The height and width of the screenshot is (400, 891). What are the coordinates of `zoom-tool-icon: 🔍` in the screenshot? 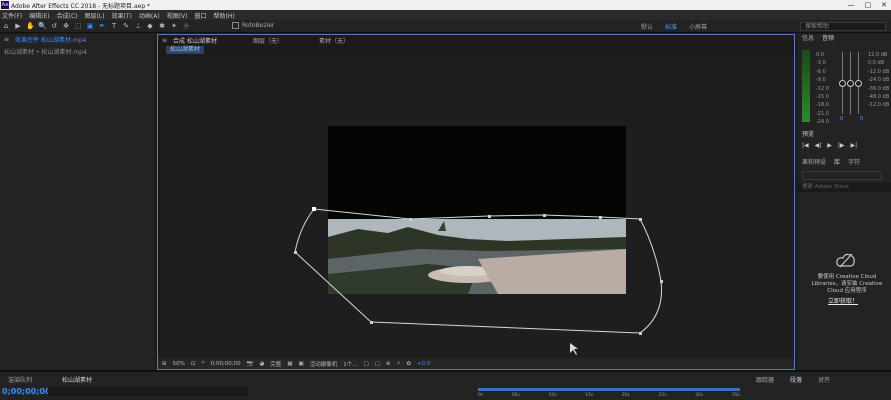 It's located at (42, 26).